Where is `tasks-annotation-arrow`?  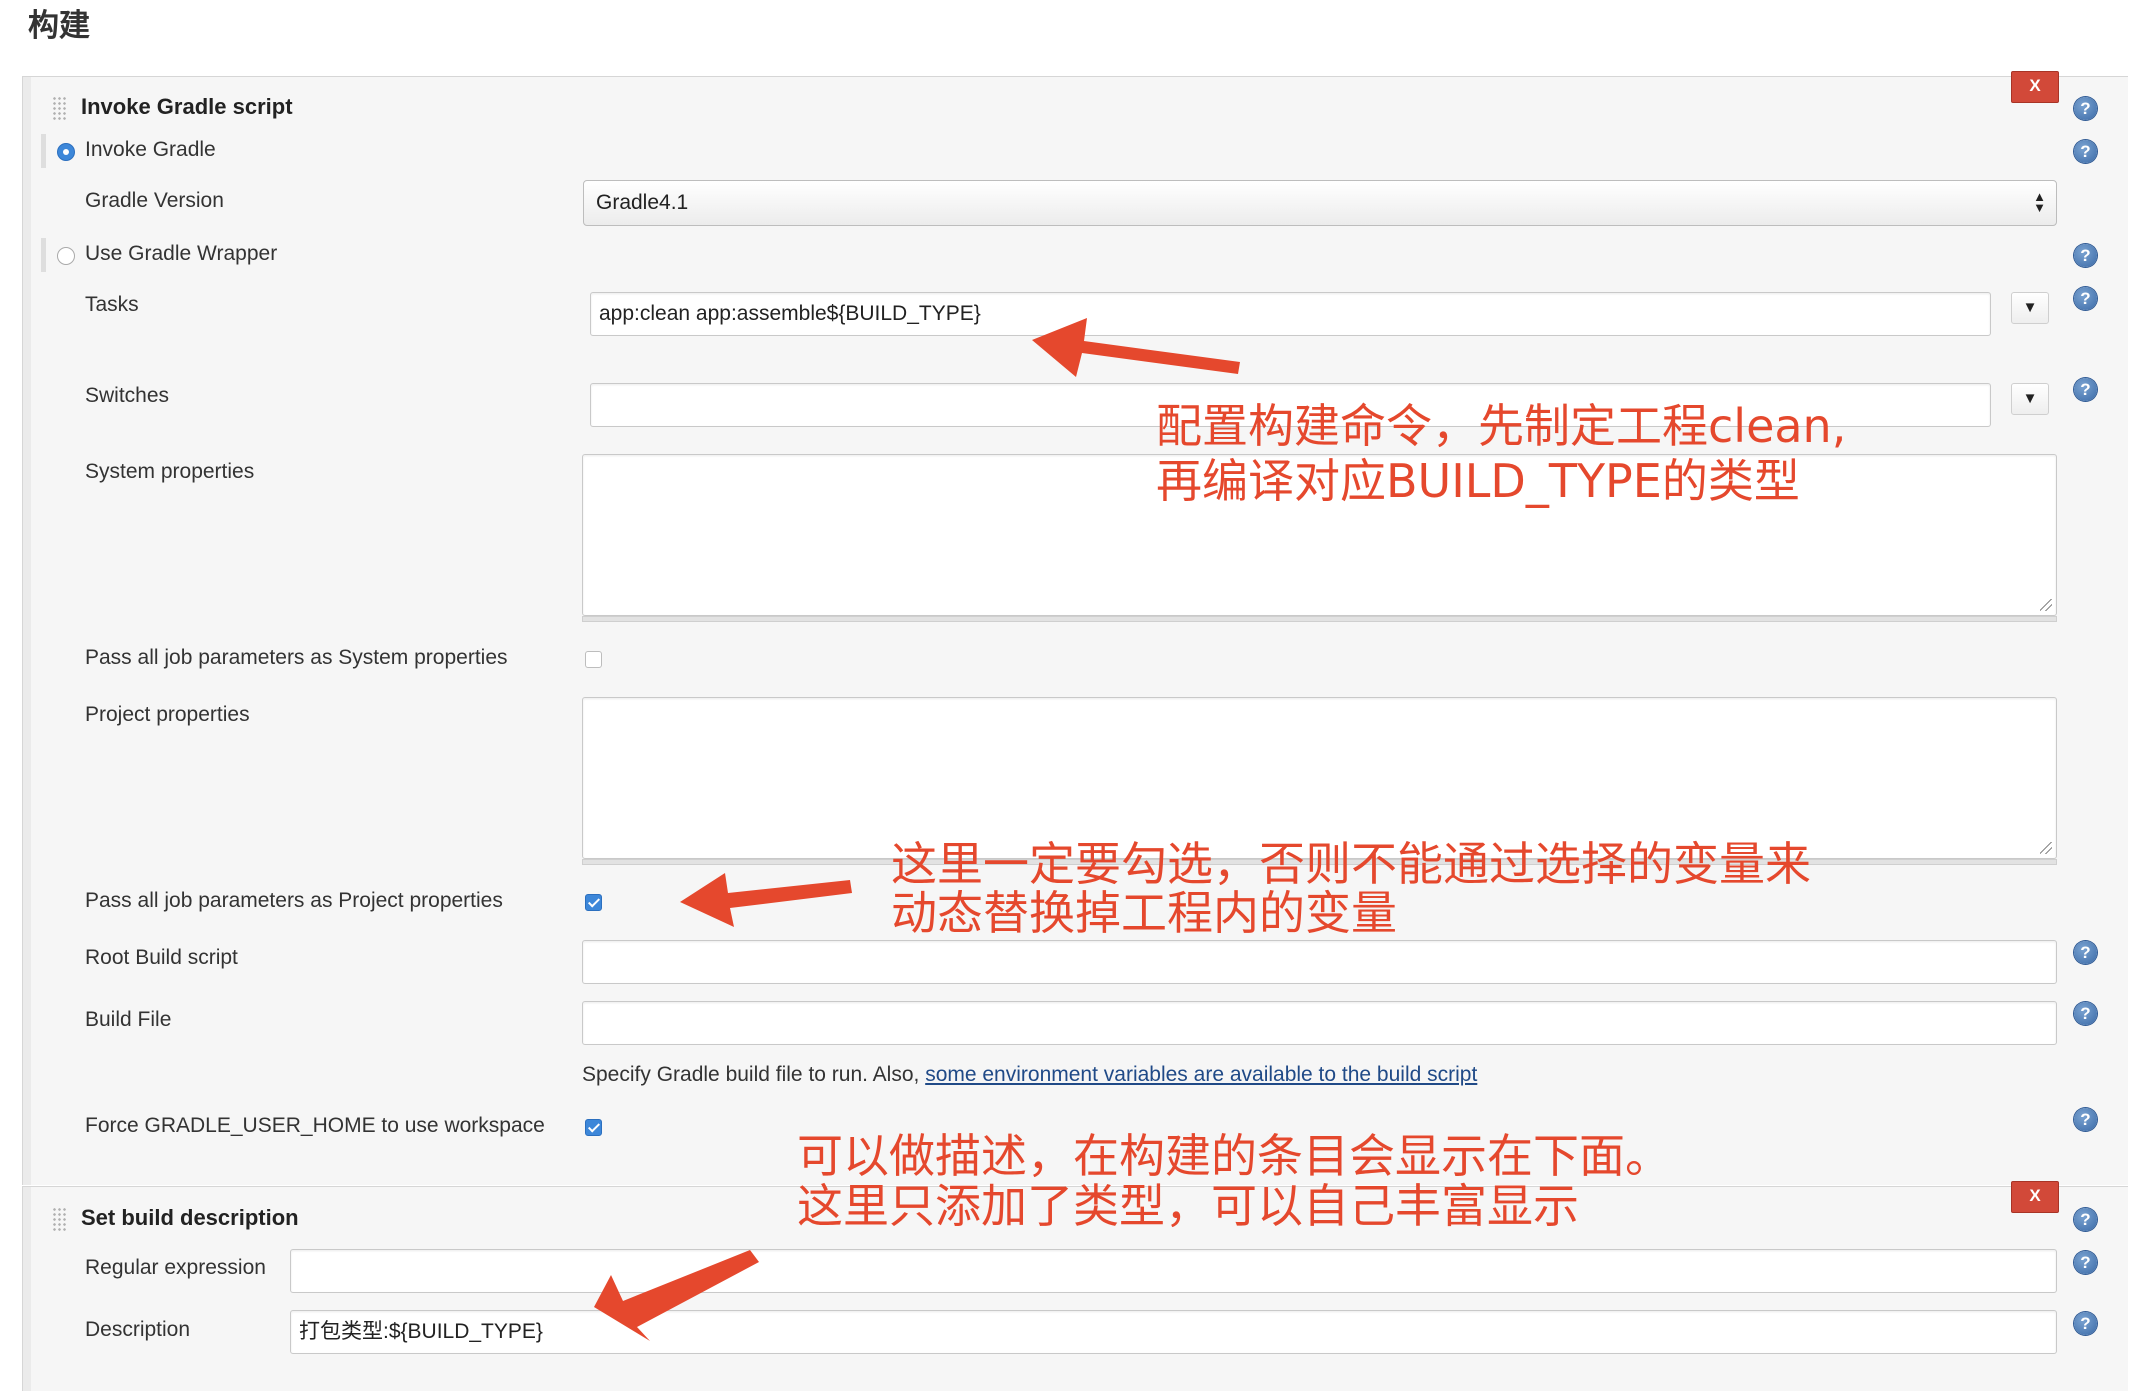
tasks-annotation-arrow is located at coordinates (1136, 347).